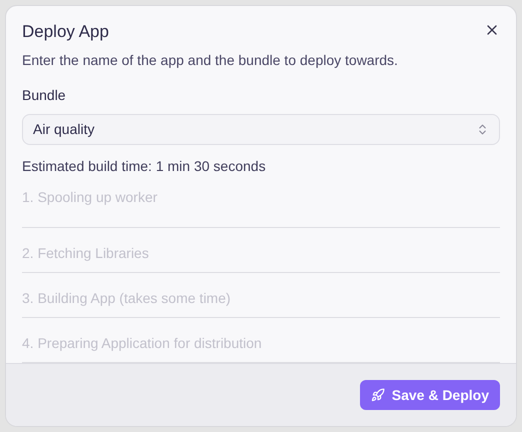 The image size is (522, 432). Describe the element at coordinates (65, 32) in the screenshot. I see `dialog-title: Deploy App` at that location.